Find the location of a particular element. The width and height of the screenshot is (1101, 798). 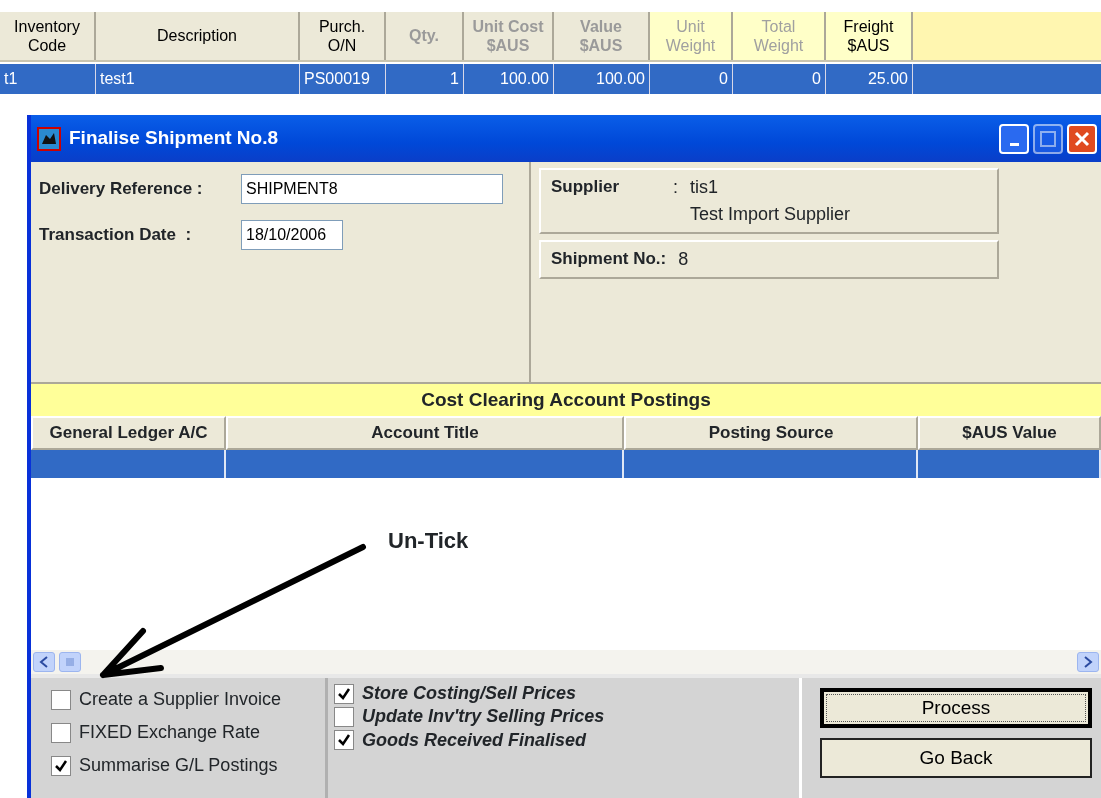

column-header: Purch. O/N is located at coordinates (343, 36).